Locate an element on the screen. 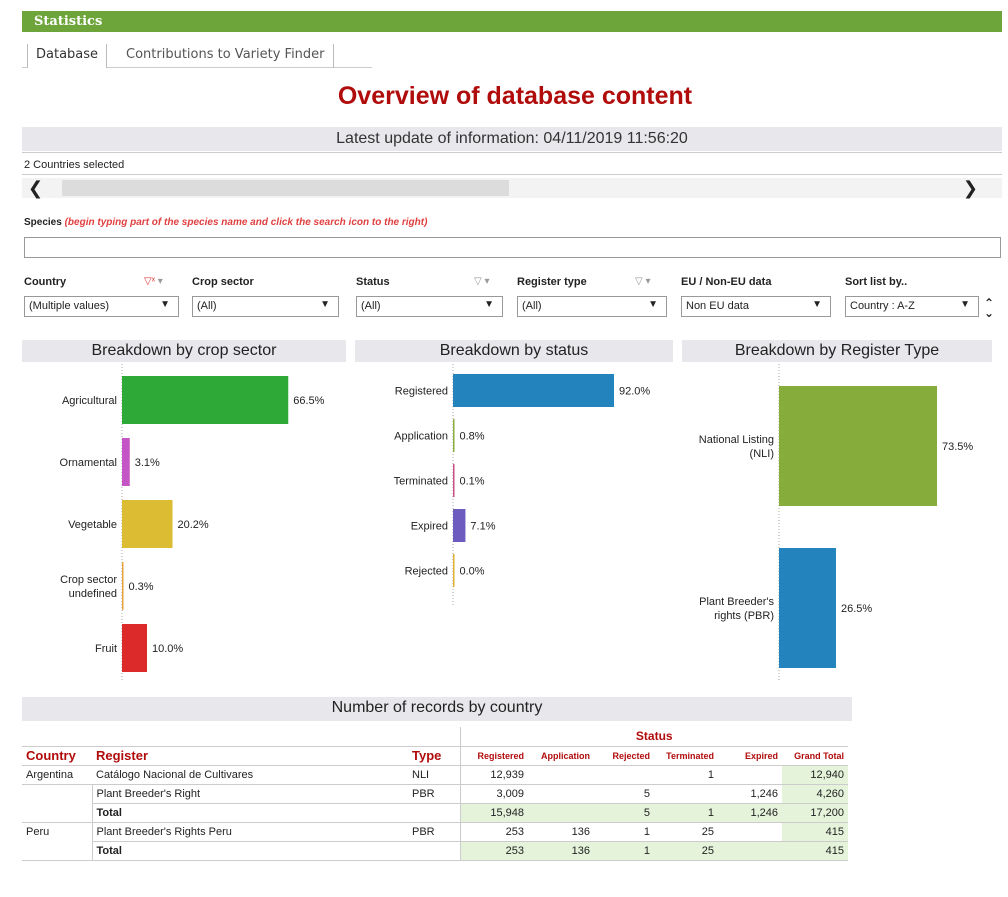  column-header-status: Registered is located at coordinates (493, 756).